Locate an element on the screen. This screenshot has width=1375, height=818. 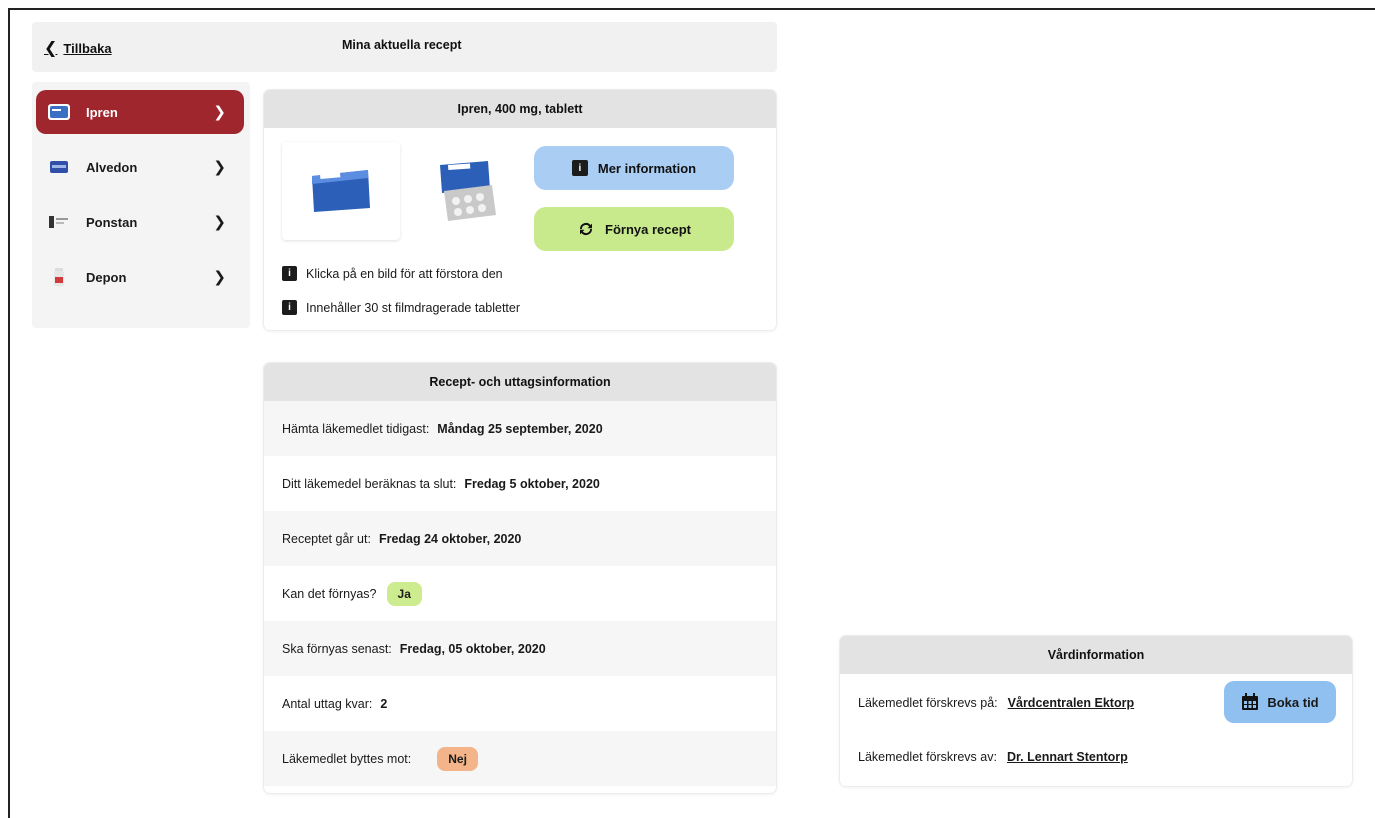
sidebar-item-alvedon: Alvedon ❯ is located at coordinates (140, 167).